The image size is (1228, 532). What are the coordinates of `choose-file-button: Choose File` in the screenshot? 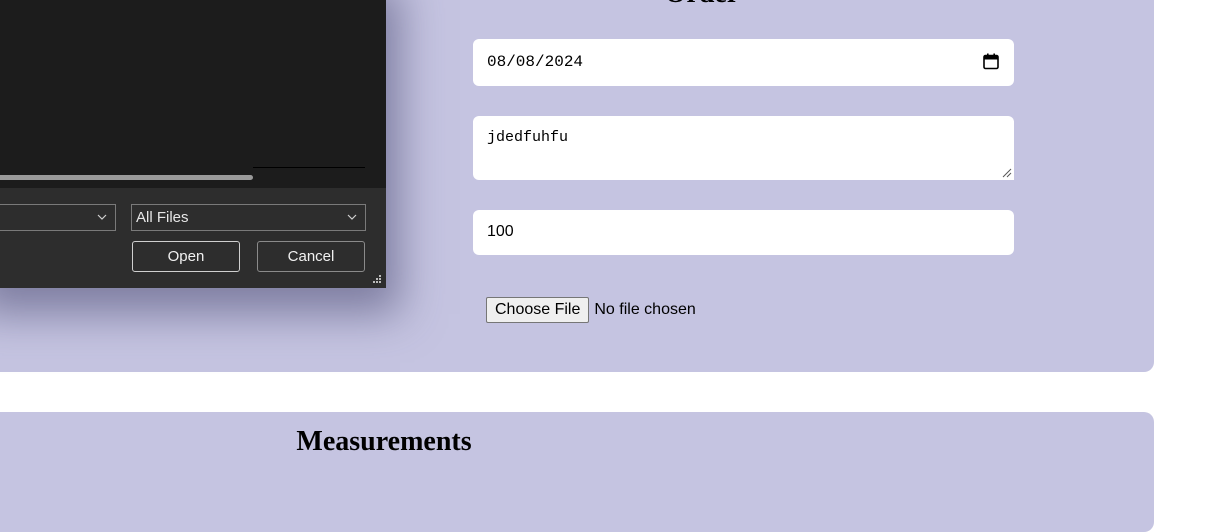 It's located at (538, 310).